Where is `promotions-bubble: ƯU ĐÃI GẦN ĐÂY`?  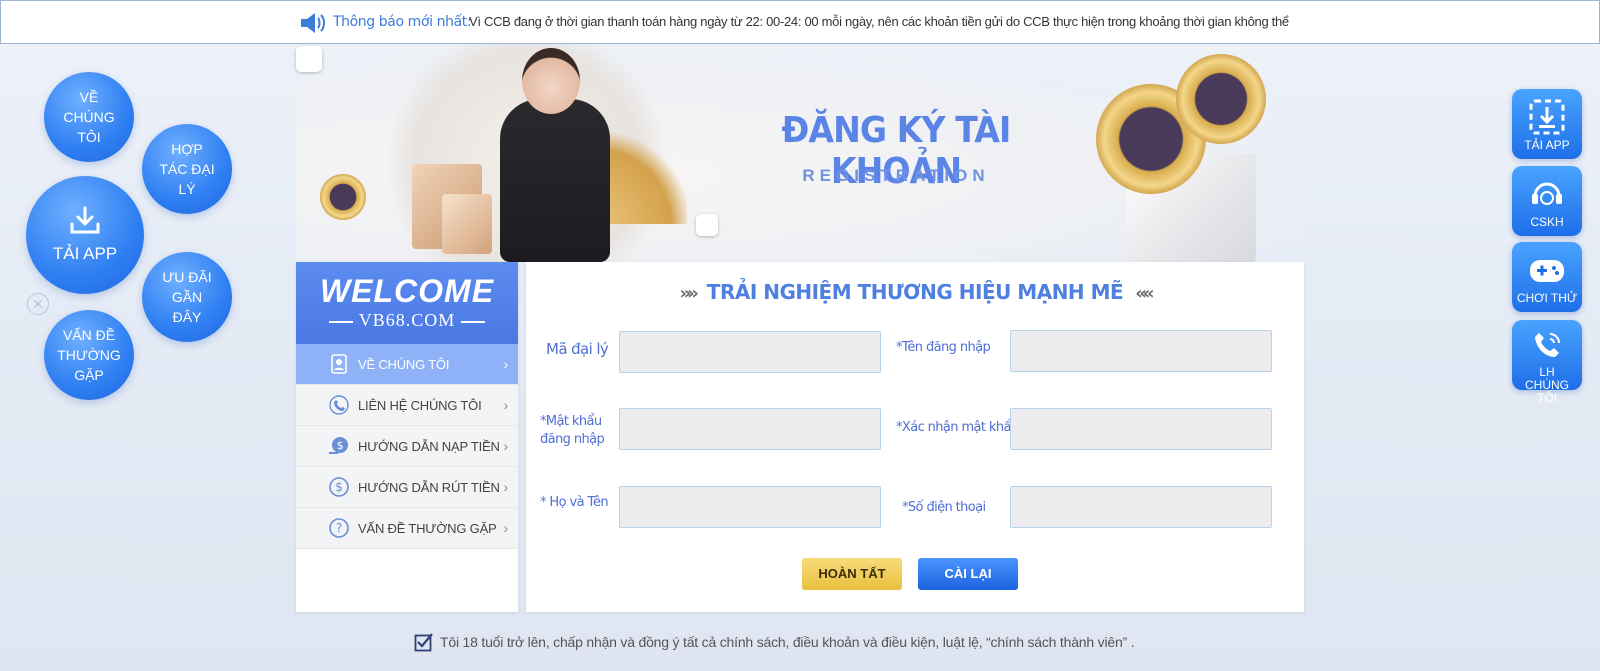
promotions-bubble: ƯU ĐÃI GẦN ĐÂY is located at coordinates (187, 297).